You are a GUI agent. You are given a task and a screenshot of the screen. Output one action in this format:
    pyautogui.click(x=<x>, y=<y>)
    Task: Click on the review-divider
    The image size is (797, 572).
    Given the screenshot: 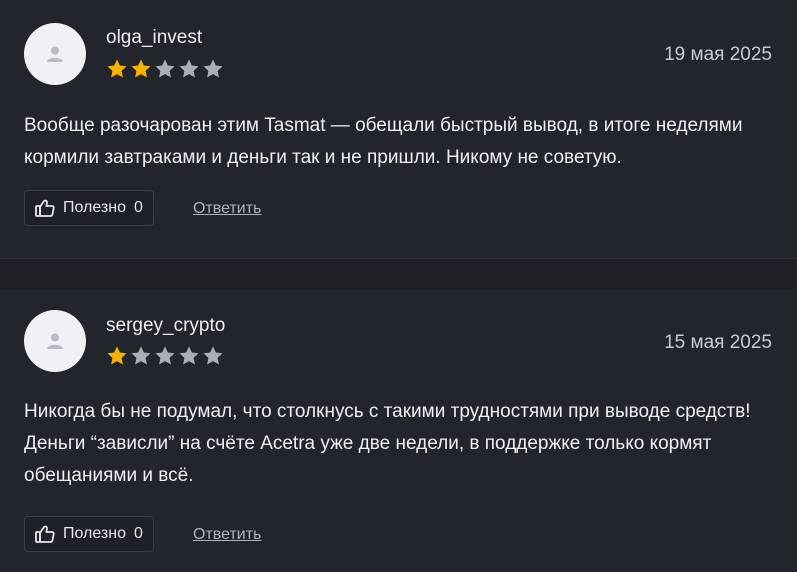 What is the action you would take?
    pyautogui.click(x=398, y=273)
    